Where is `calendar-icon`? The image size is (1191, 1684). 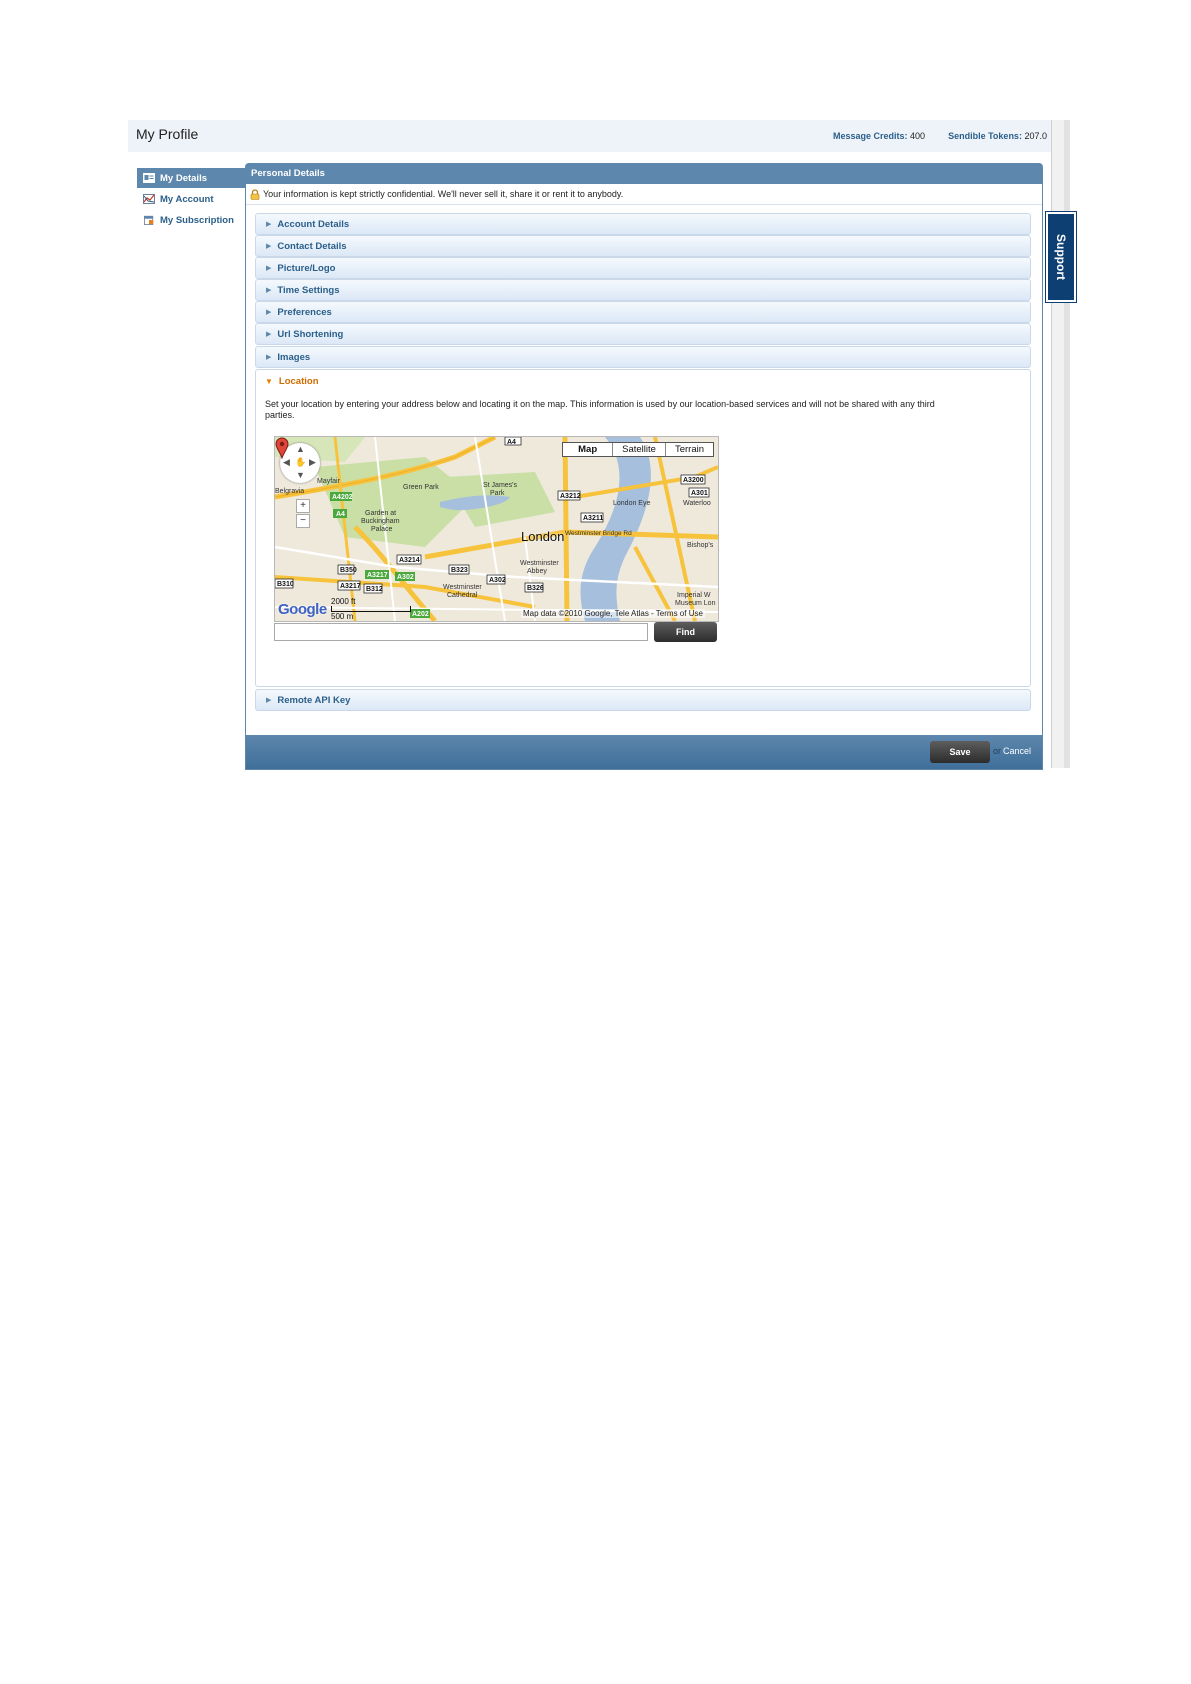 calendar-icon is located at coordinates (149, 220).